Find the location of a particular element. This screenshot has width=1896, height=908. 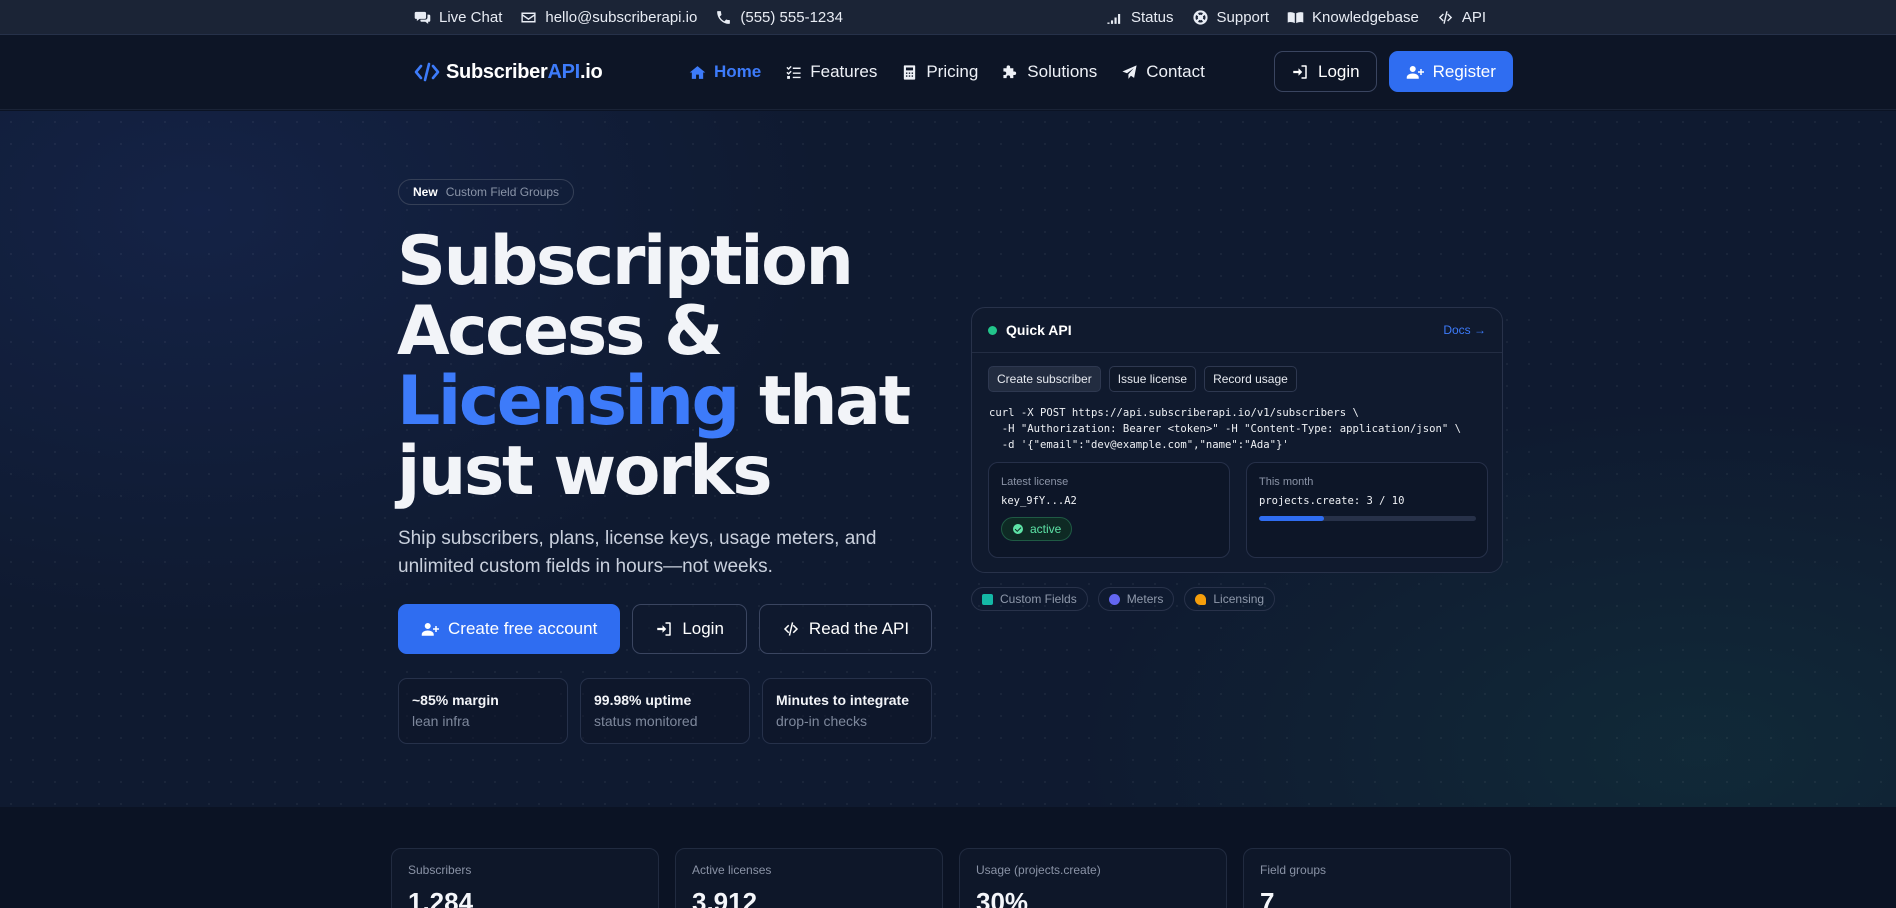

tab-record-usage: Record usage is located at coordinates (1250, 379).